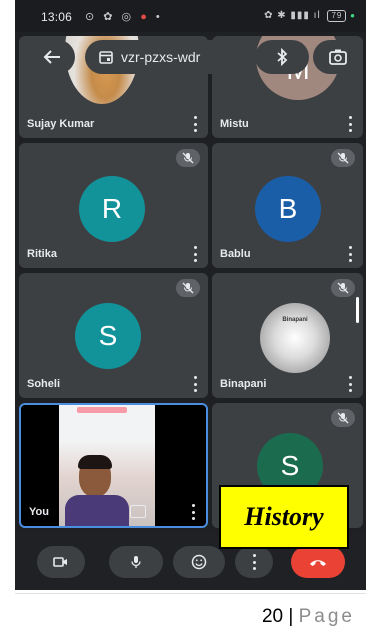 This screenshot has height=639, width=387. I want to click on history-label-box: History, so click(284, 517).